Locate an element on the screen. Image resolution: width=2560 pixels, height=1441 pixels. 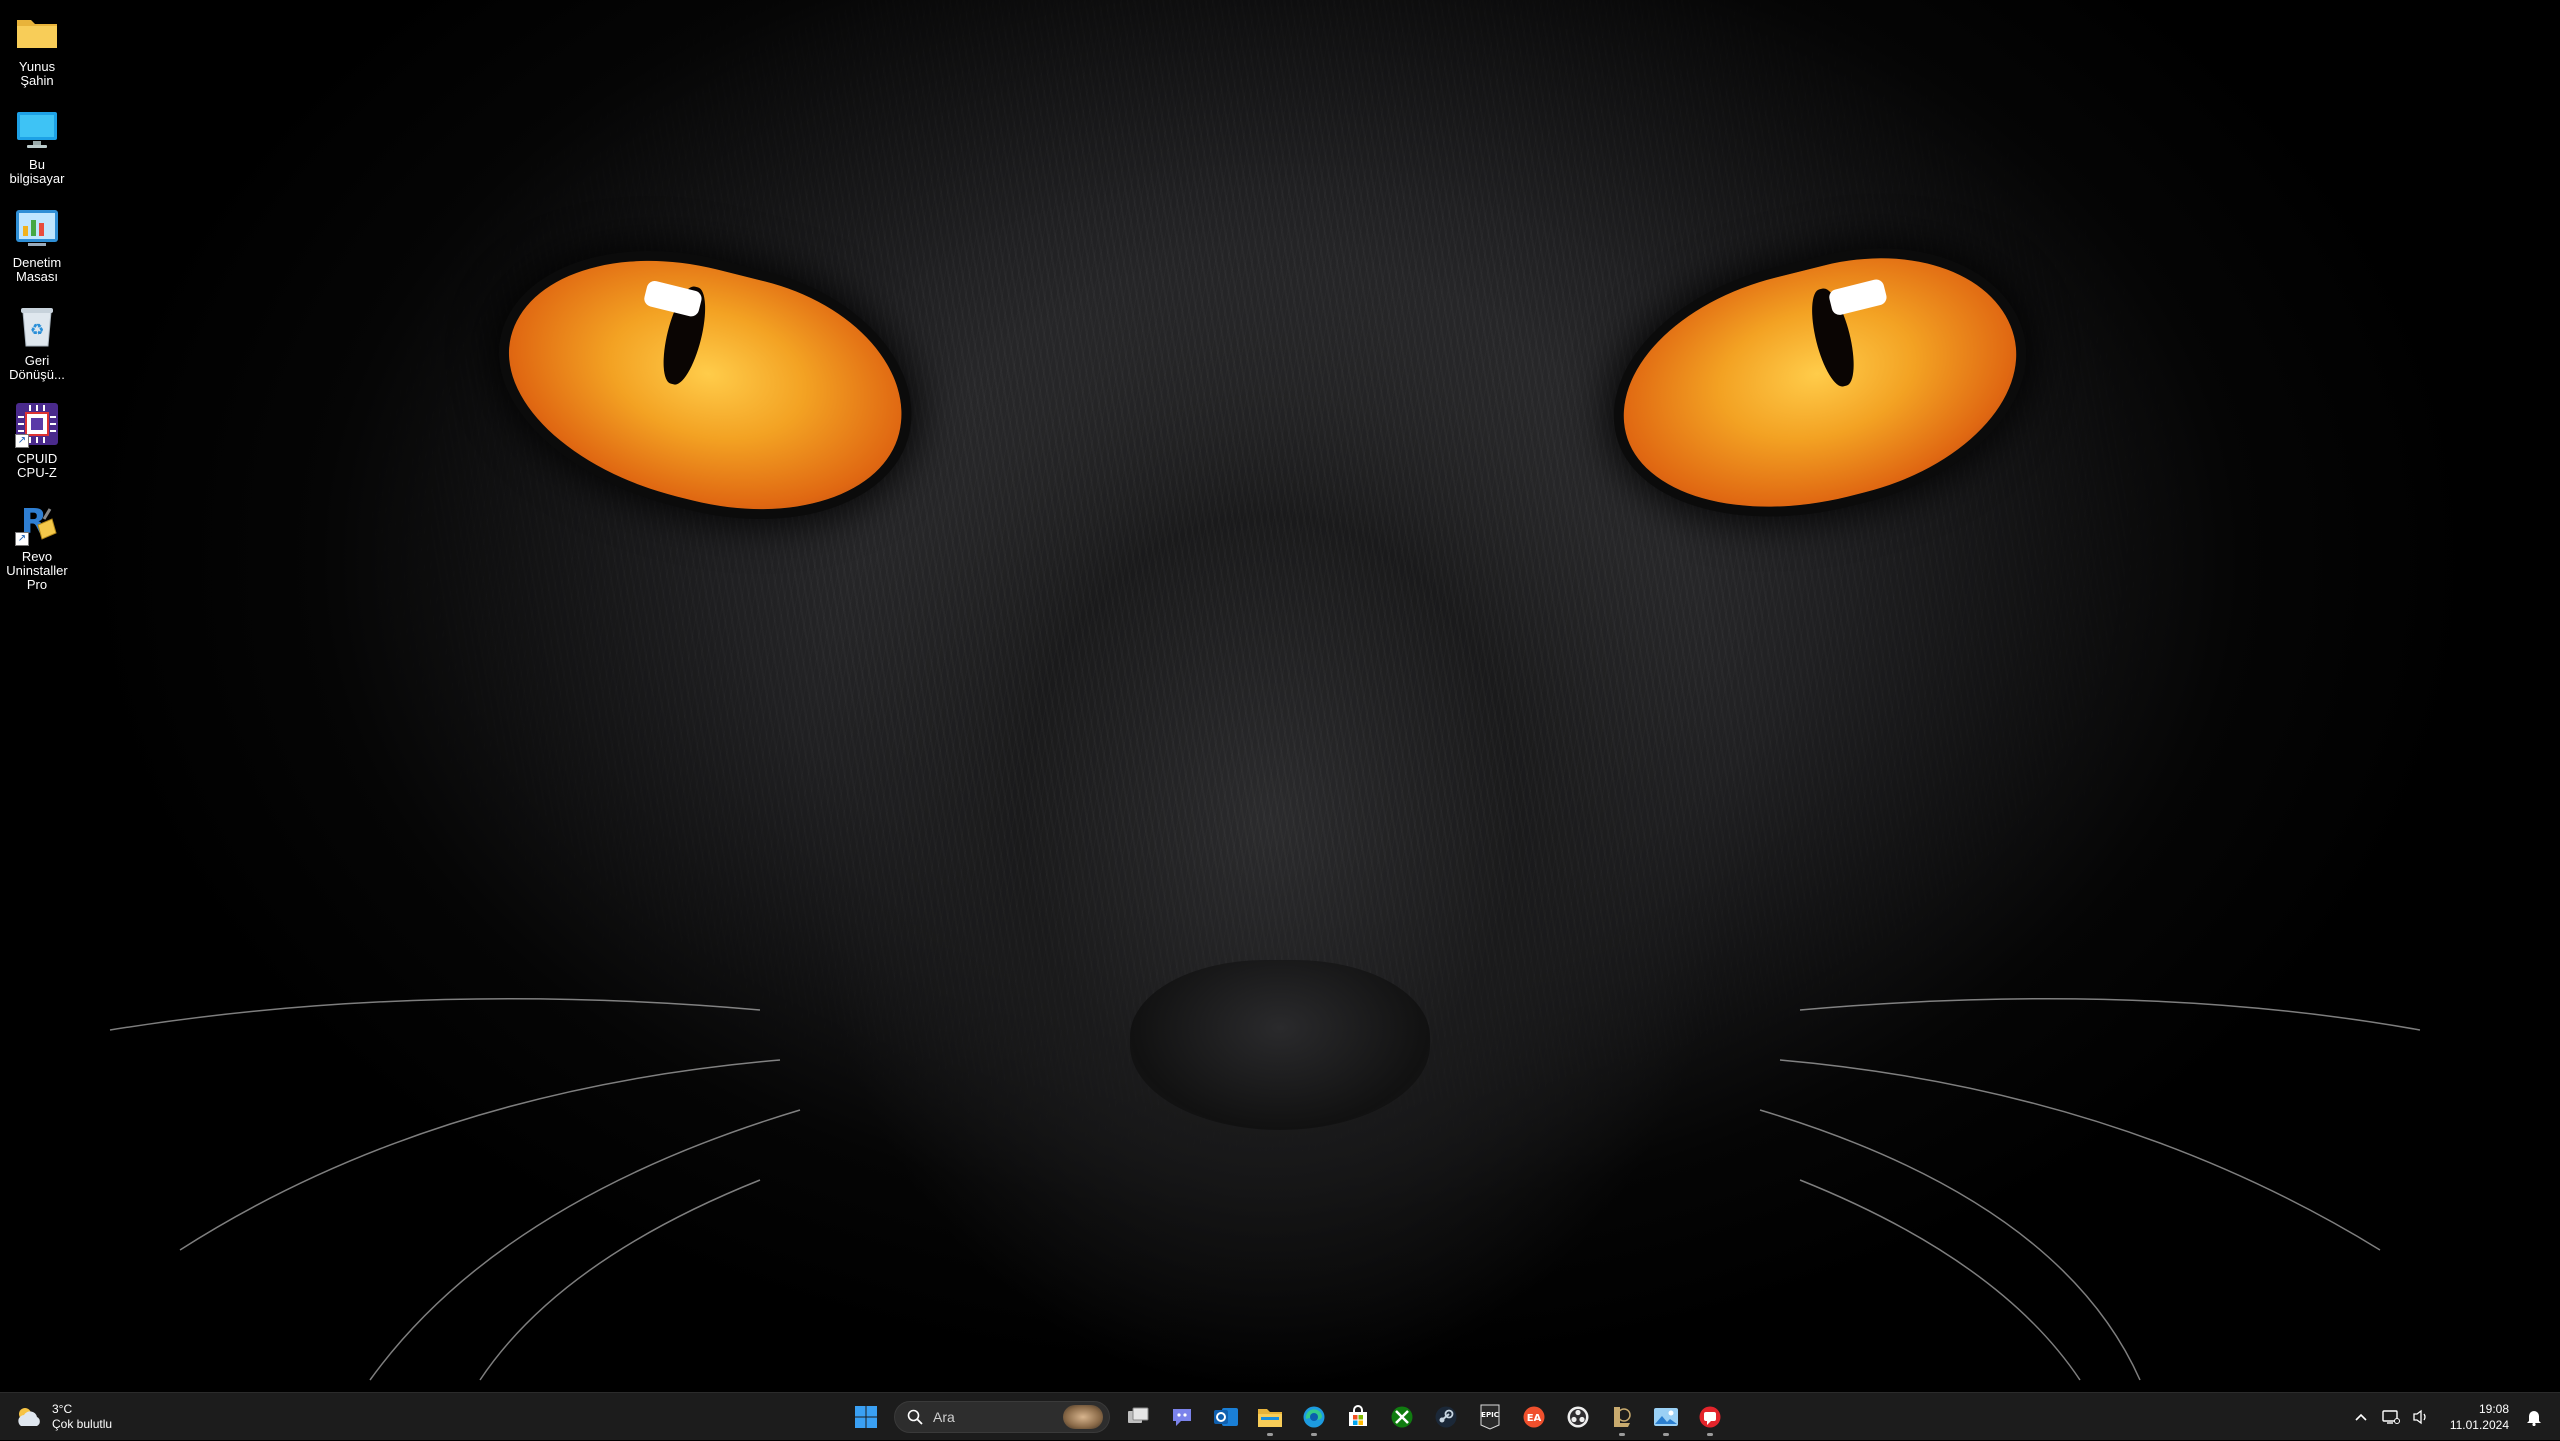
ea-icon: EA is located at coordinates (1534, 1417).